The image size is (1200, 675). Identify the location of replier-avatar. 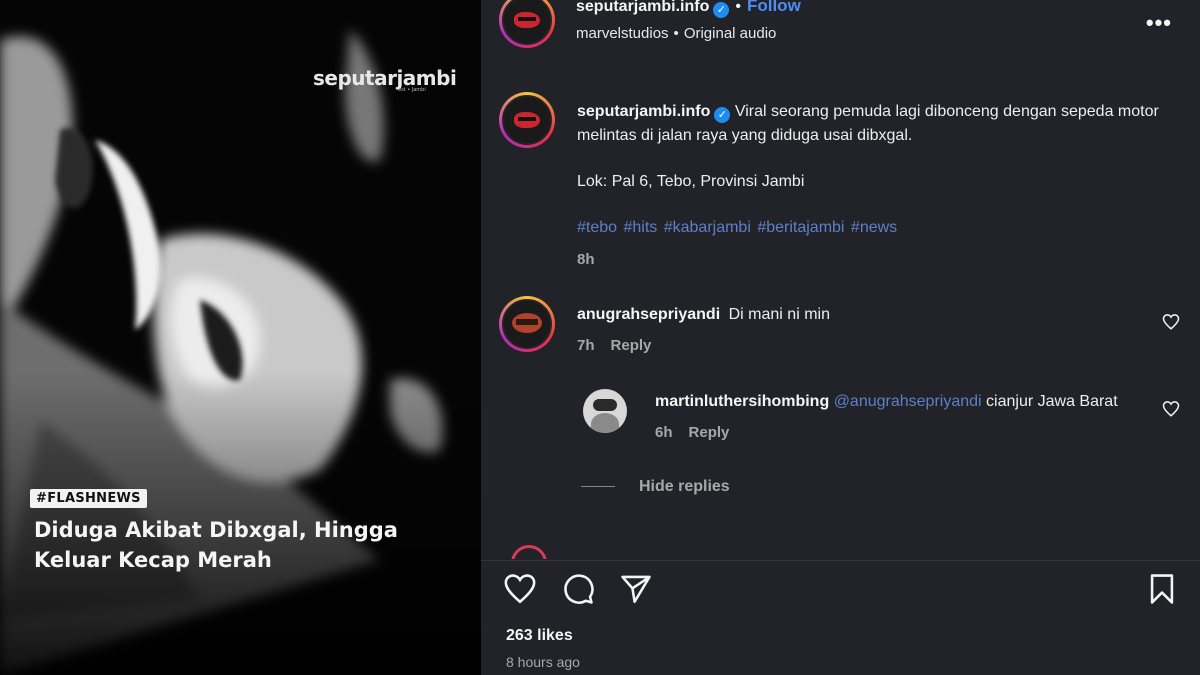
(605, 411).